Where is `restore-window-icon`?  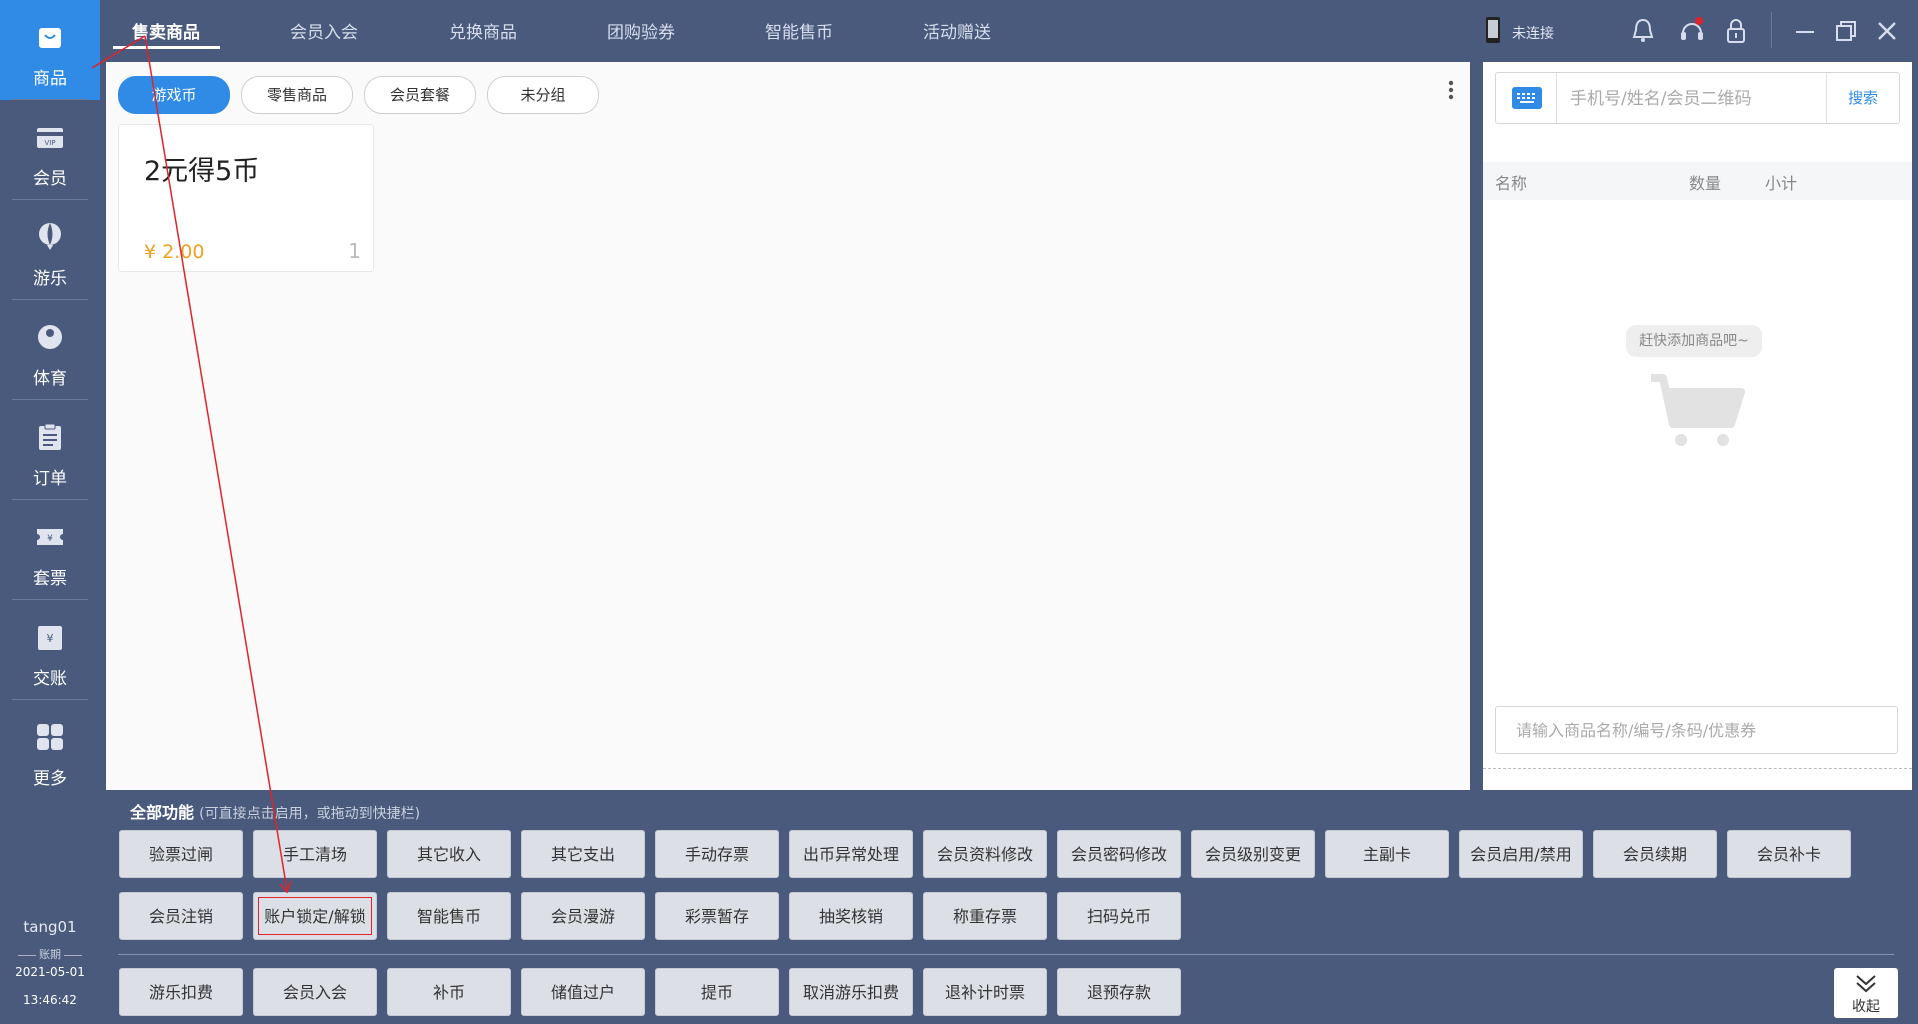 restore-window-icon is located at coordinates (1846, 31).